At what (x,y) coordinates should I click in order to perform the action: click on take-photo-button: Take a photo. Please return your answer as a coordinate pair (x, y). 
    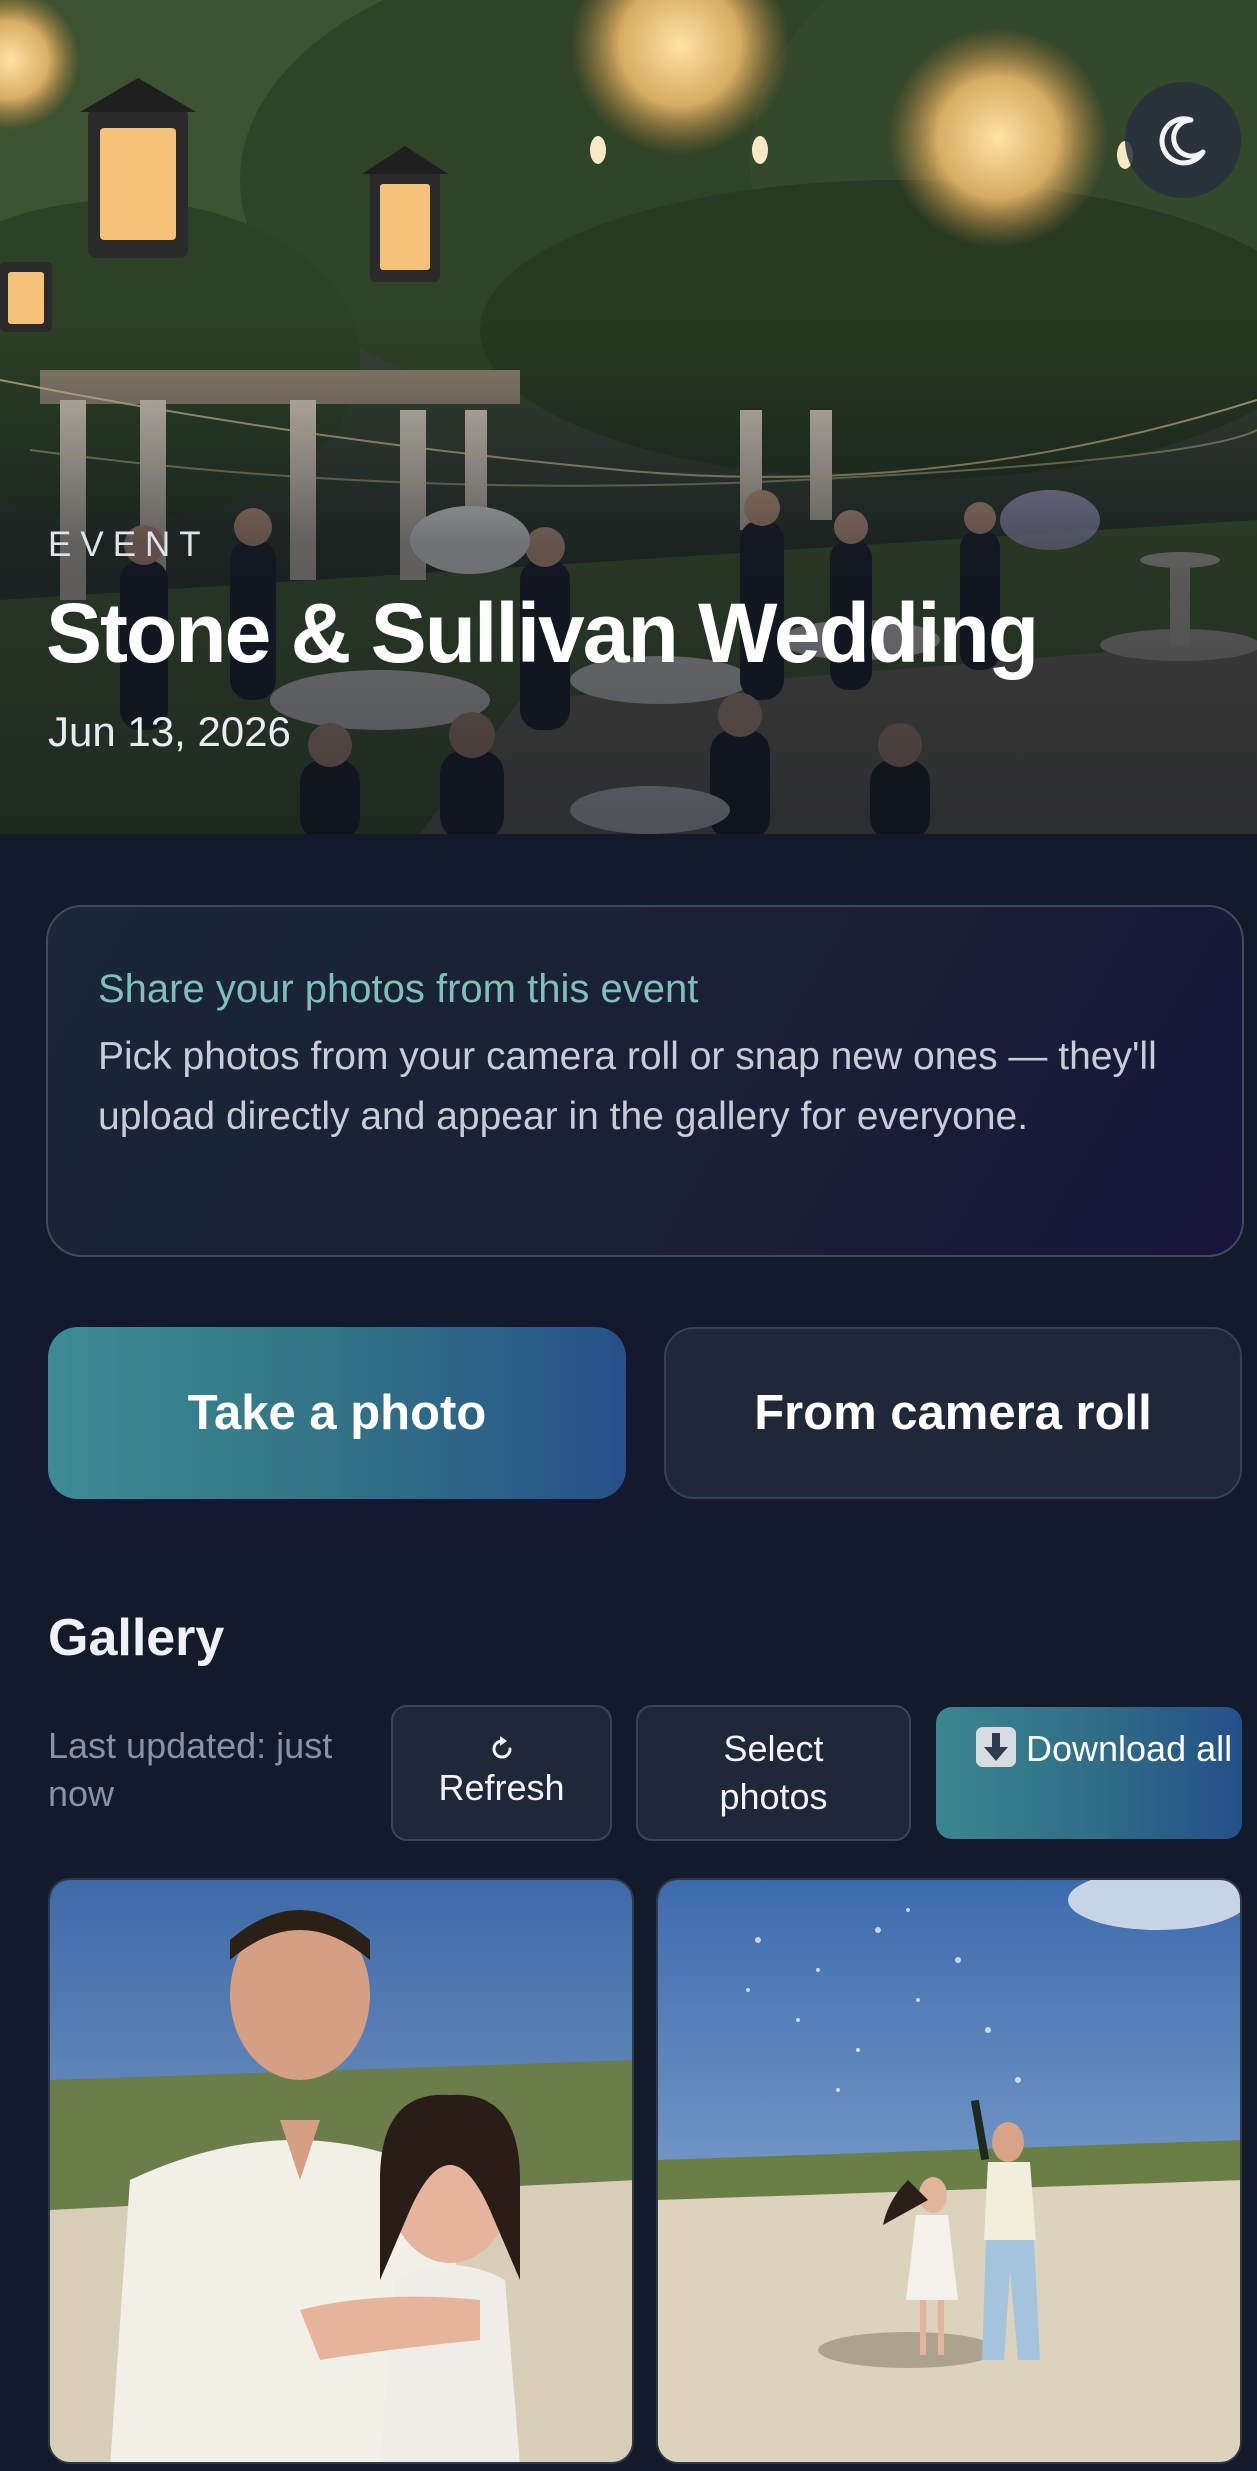
    Looking at the image, I should click on (337, 1413).